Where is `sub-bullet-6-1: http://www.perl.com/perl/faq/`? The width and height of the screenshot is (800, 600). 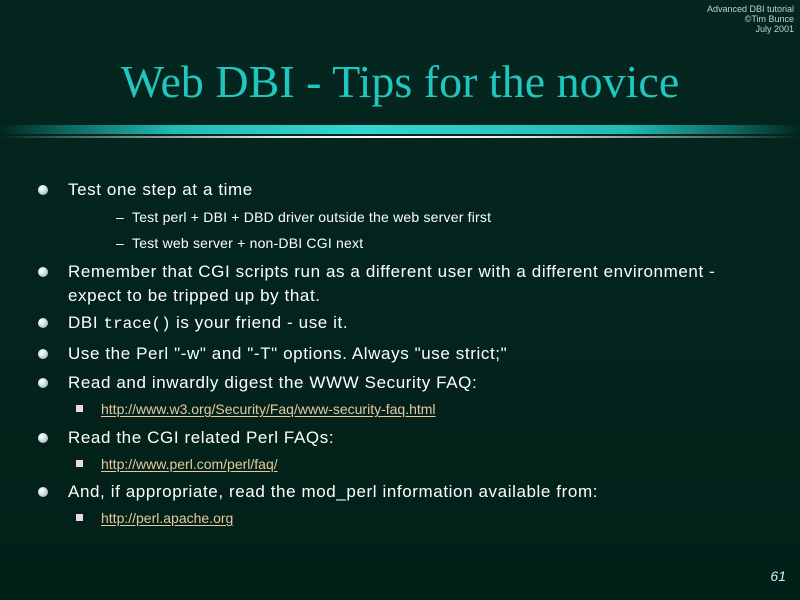
sub-bullet-6-1: http://www.perl.com/perl/faq/ is located at coordinates (408, 464).